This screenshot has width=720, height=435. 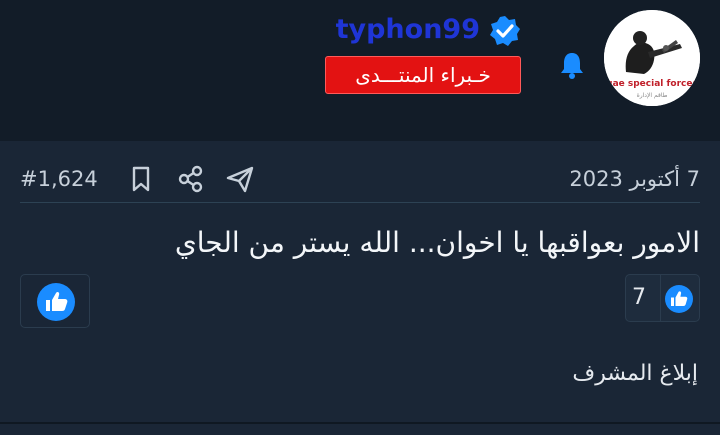 I want to click on bookmark-icon, so click(x=141, y=179).